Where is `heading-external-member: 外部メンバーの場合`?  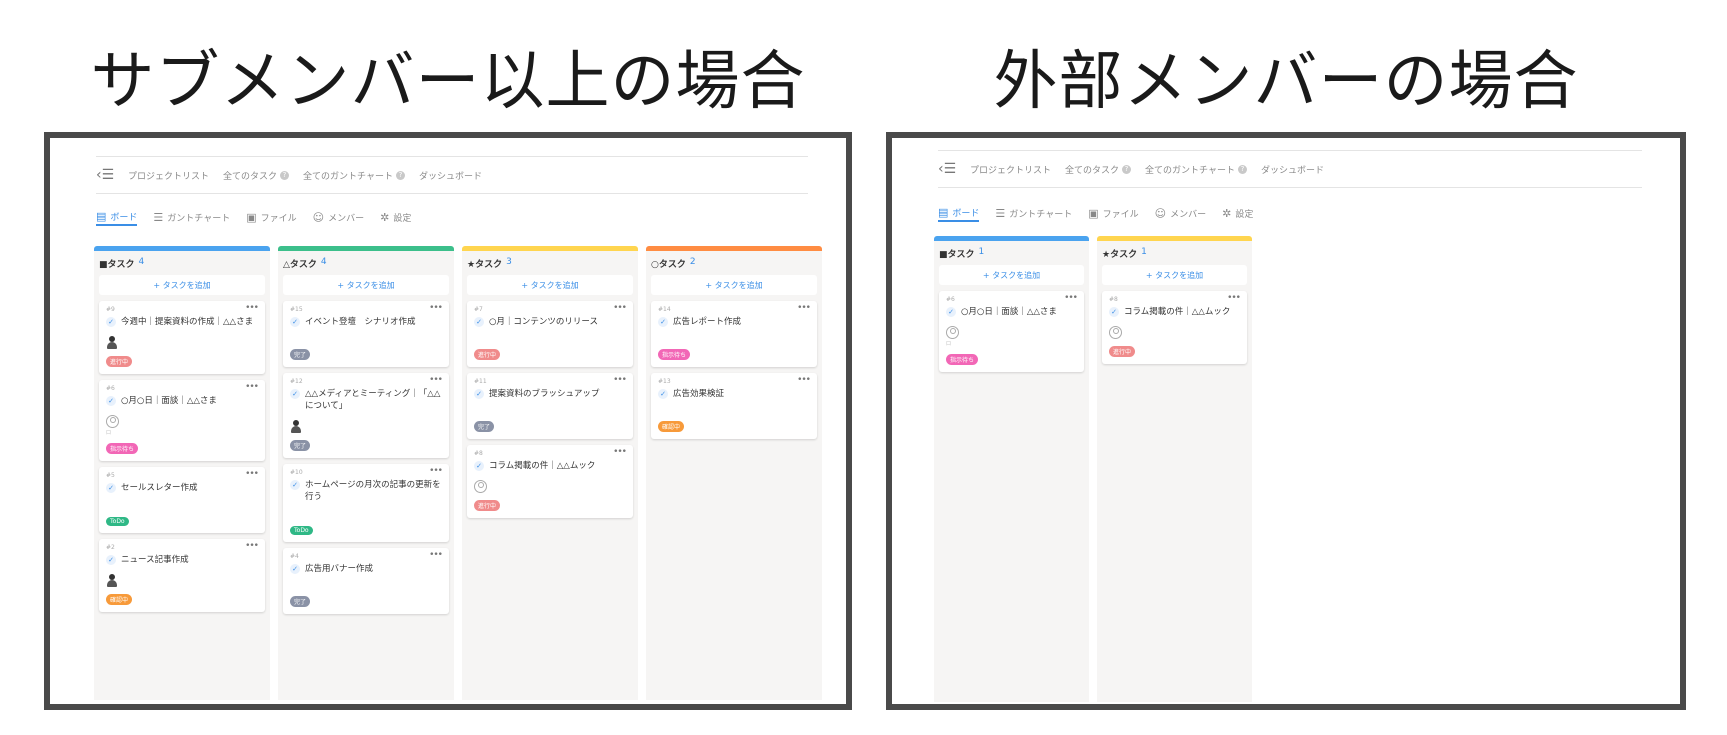
heading-external-member: 外部メンバーの場合 is located at coordinates (1286, 82).